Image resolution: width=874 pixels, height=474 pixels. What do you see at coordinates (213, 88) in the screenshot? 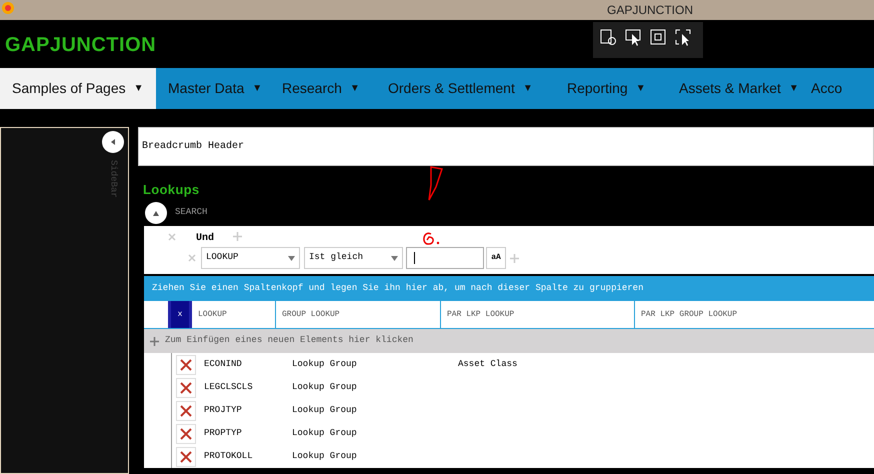
I see `nav-menu: Master Data ▼` at bounding box center [213, 88].